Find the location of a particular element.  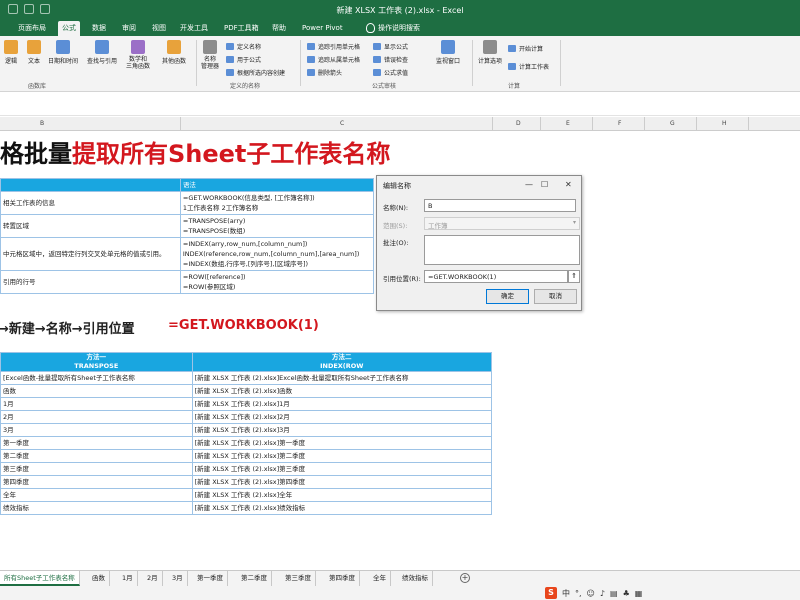

scope-select: 工作簿 ▾ is located at coordinates (502, 223).